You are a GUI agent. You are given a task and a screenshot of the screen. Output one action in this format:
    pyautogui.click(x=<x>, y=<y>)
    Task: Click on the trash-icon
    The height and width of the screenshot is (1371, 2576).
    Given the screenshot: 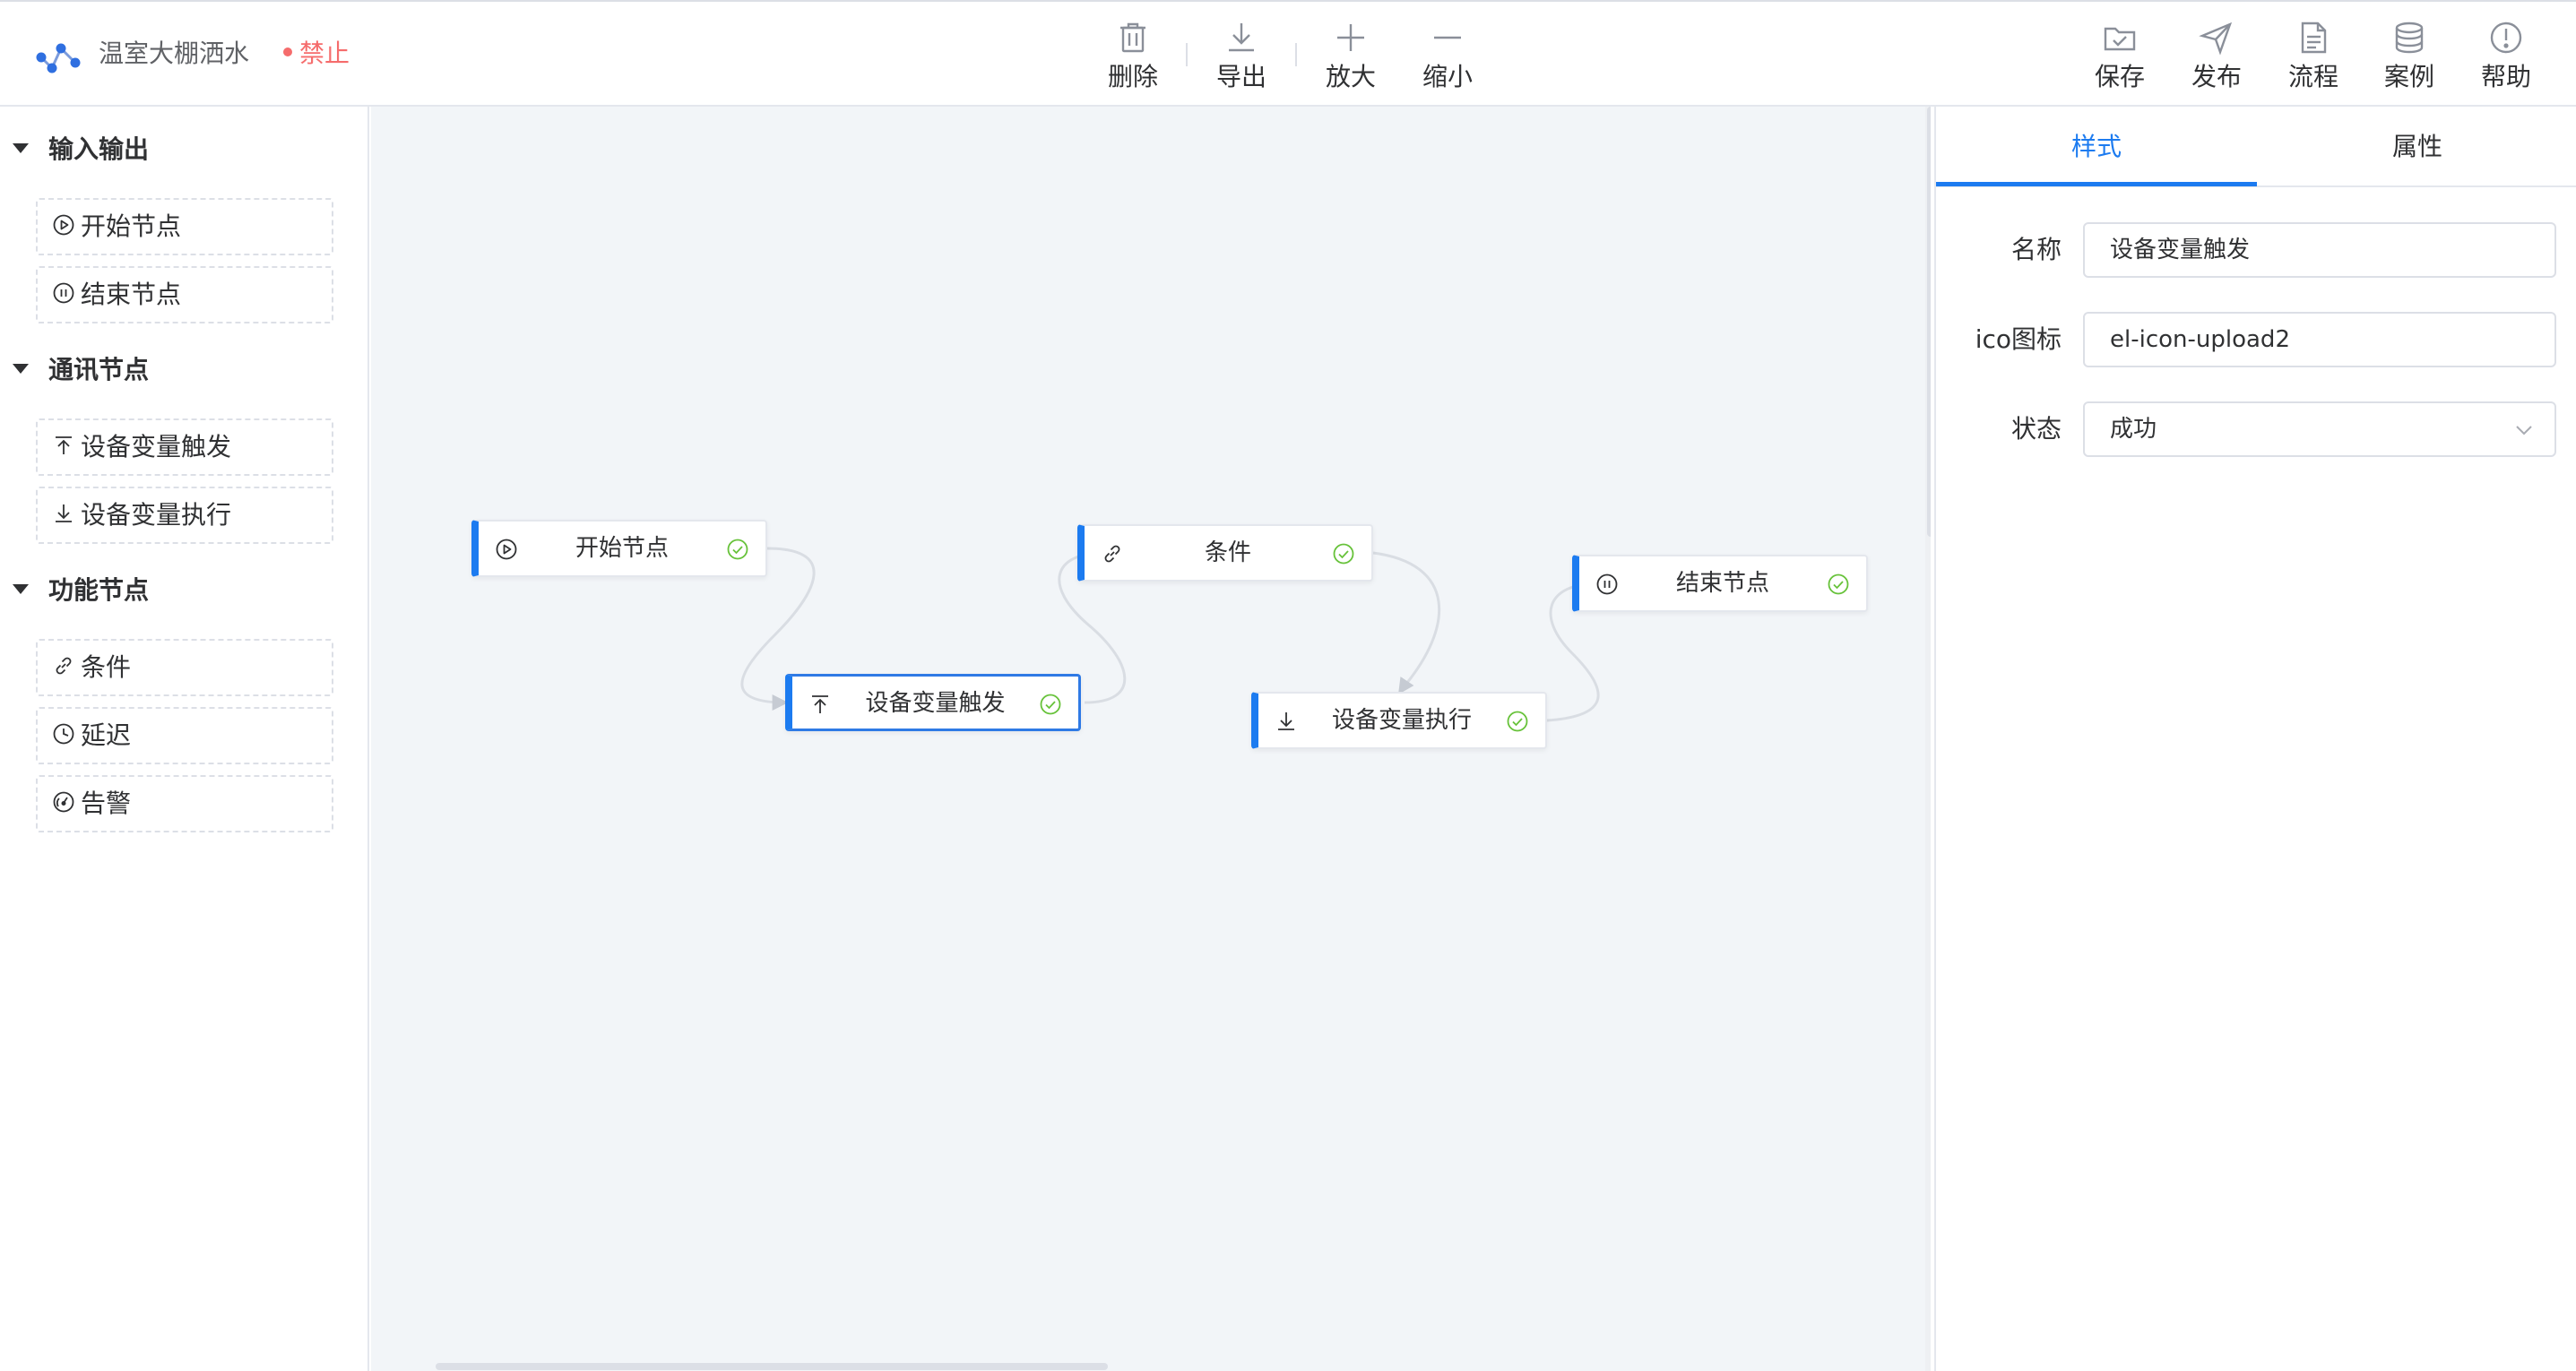 What is the action you would take?
    pyautogui.click(x=1132, y=37)
    